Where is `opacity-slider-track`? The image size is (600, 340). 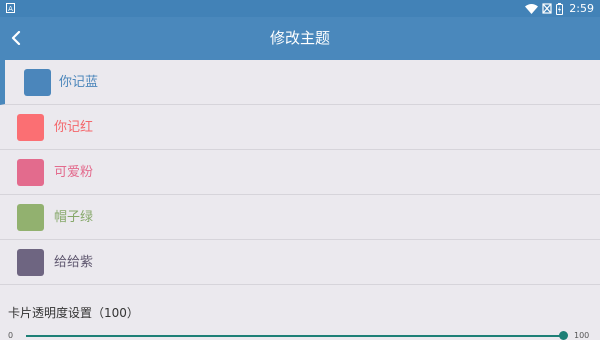 opacity-slider-track is located at coordinates (295, 336).